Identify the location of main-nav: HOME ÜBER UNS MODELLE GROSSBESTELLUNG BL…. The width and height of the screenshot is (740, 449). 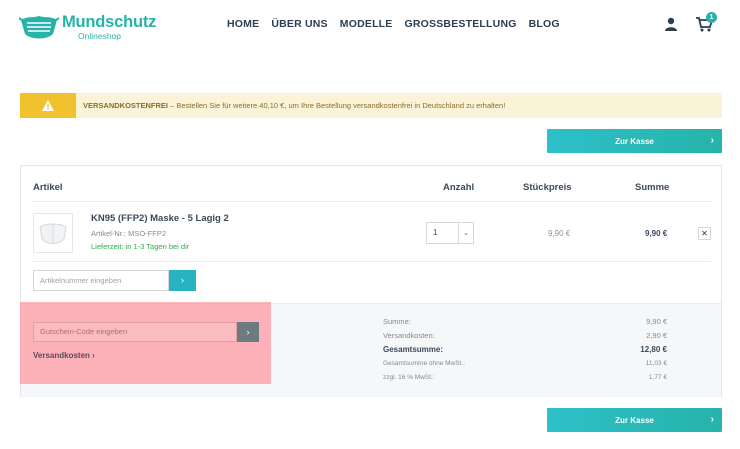
(393, 24).